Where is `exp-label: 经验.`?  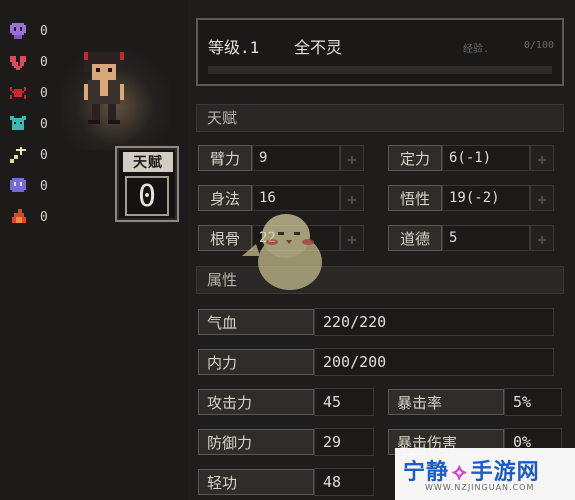 exp-label: 经验. is located at coordinates (476, 49).